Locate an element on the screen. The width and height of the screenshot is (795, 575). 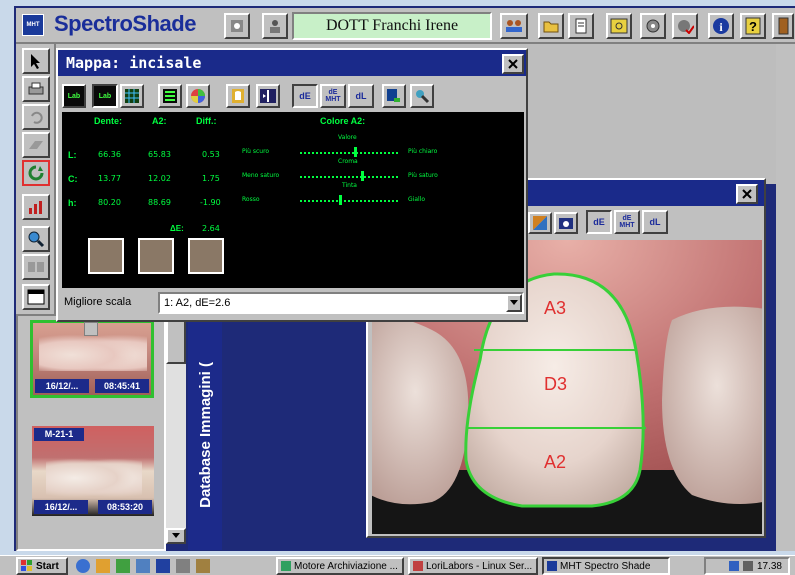
pointer-tool is located at coordinates (36, 61).